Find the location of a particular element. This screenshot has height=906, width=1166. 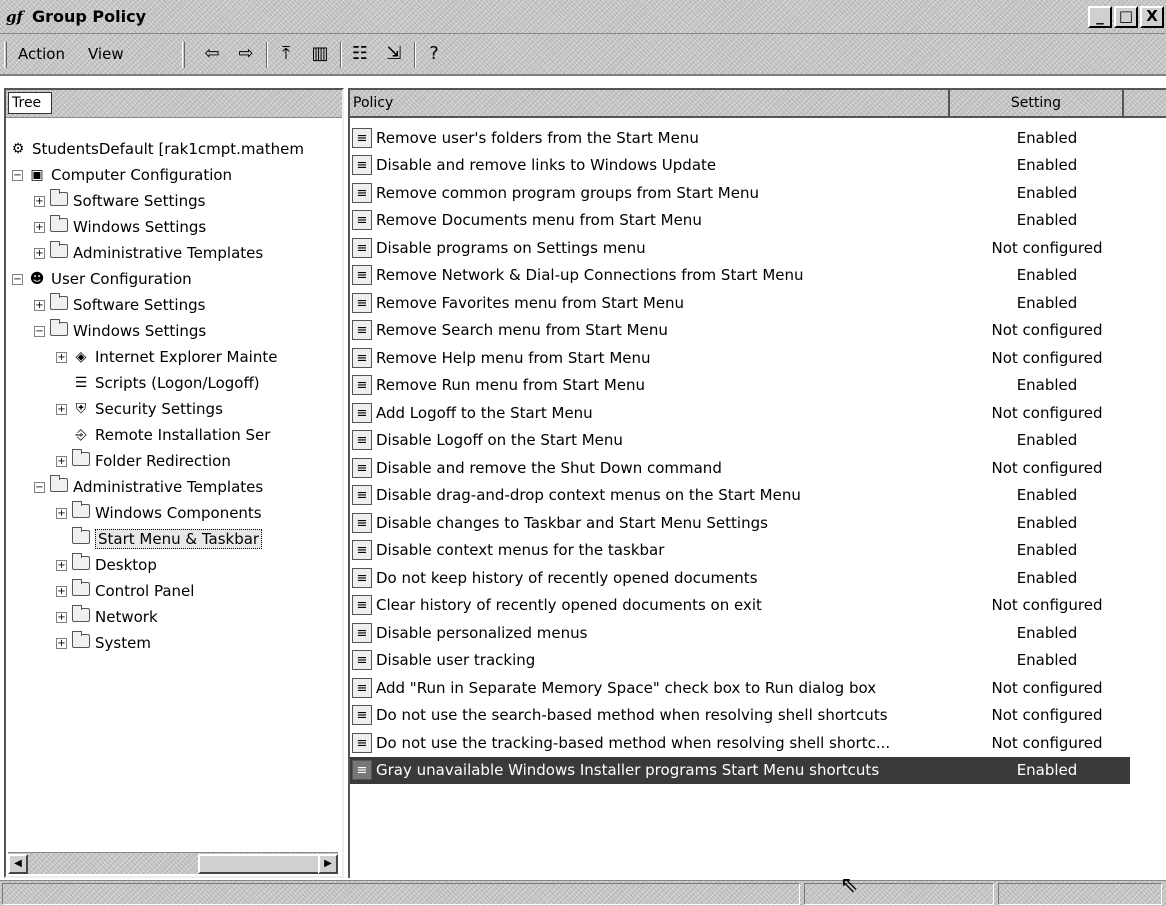

tree-node-network: + Network is located at coordinates (107, 617).